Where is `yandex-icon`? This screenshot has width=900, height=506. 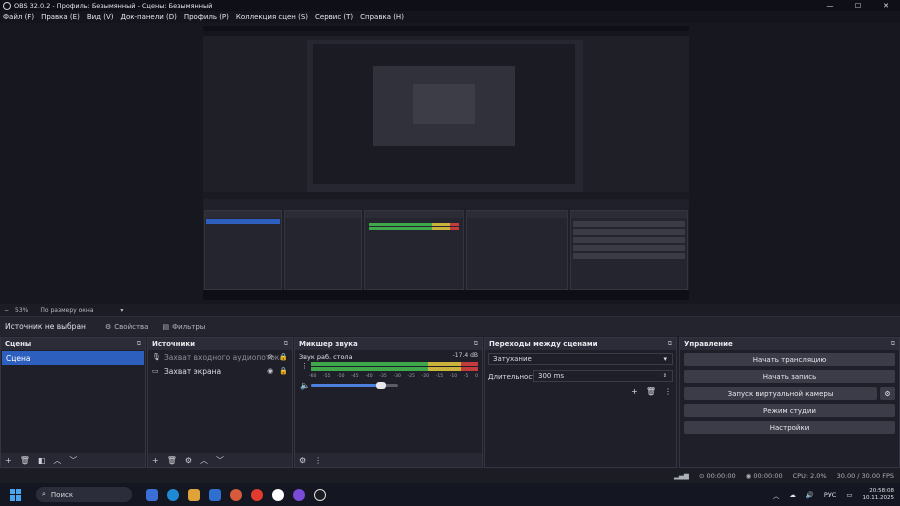
yandex-icon is located at coordinates (257, 494).